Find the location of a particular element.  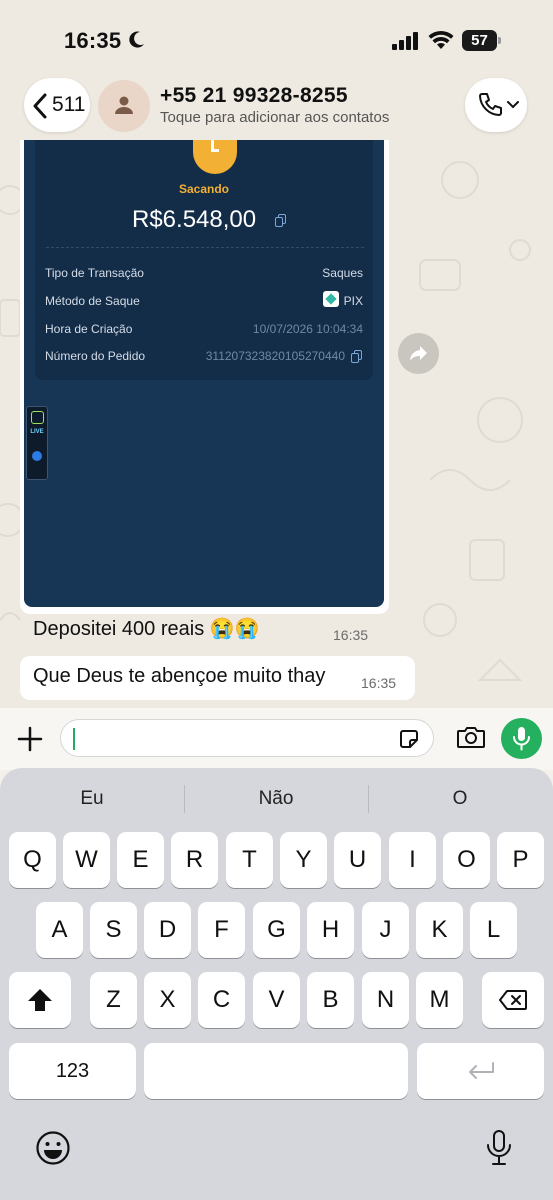

key-p: P is located at coordinates (520, 860).